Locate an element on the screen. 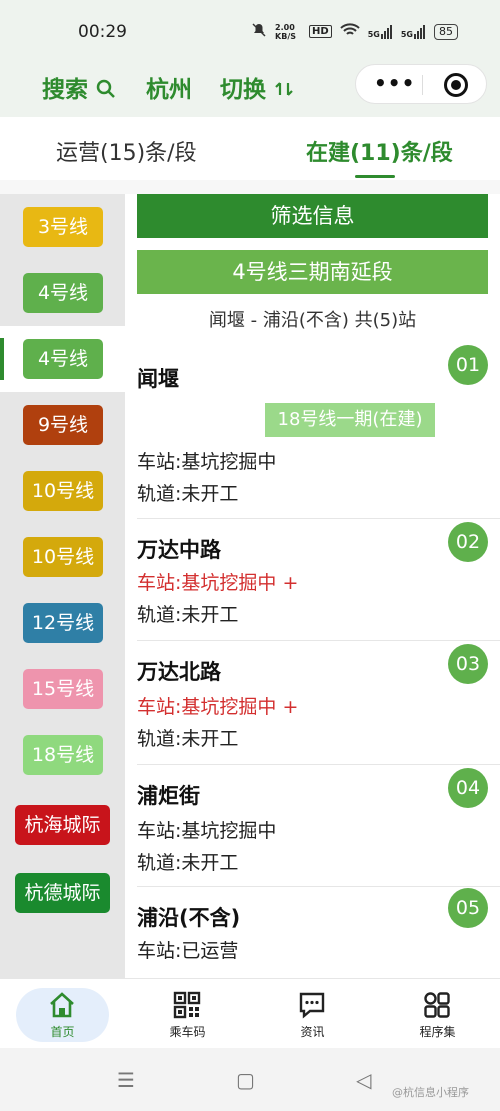 This screenshot has height=1111, width=500. station-number: 02 is located at coordinates (468, 542).